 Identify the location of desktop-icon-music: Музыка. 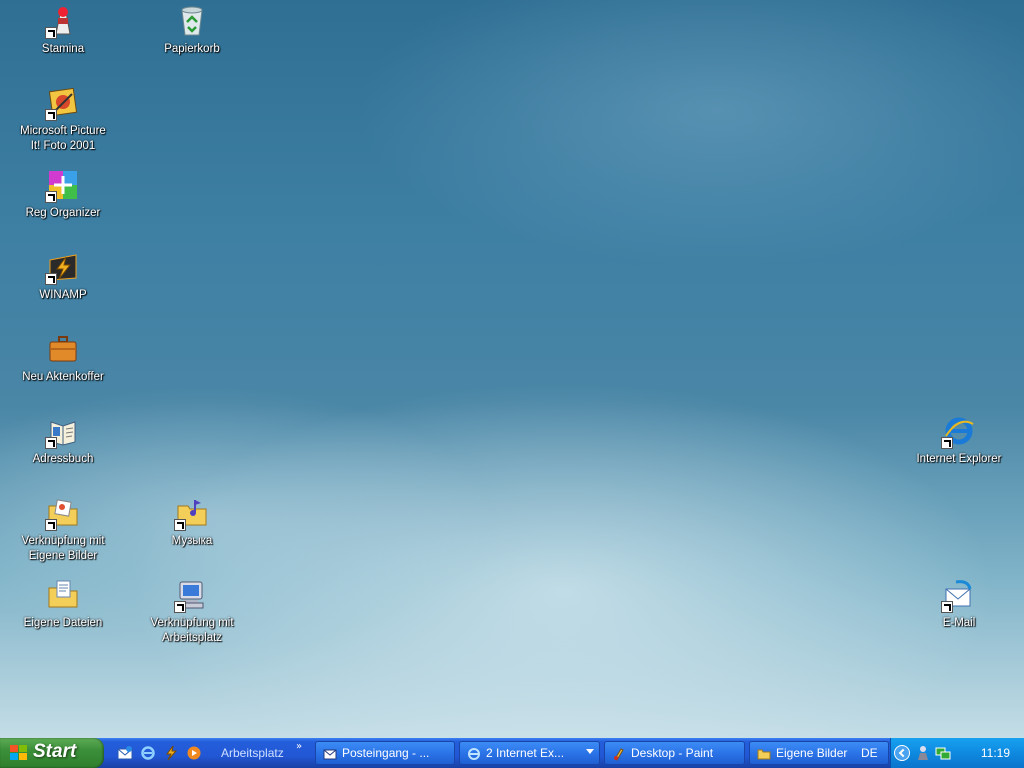
(192, 522).